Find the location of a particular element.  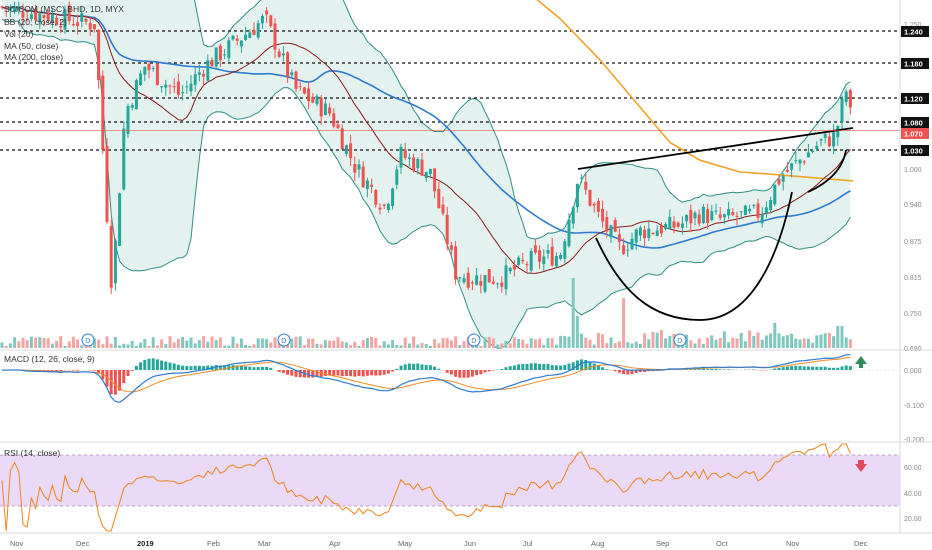

time-label-dec2: Dec is located at coordinates (861, 543).